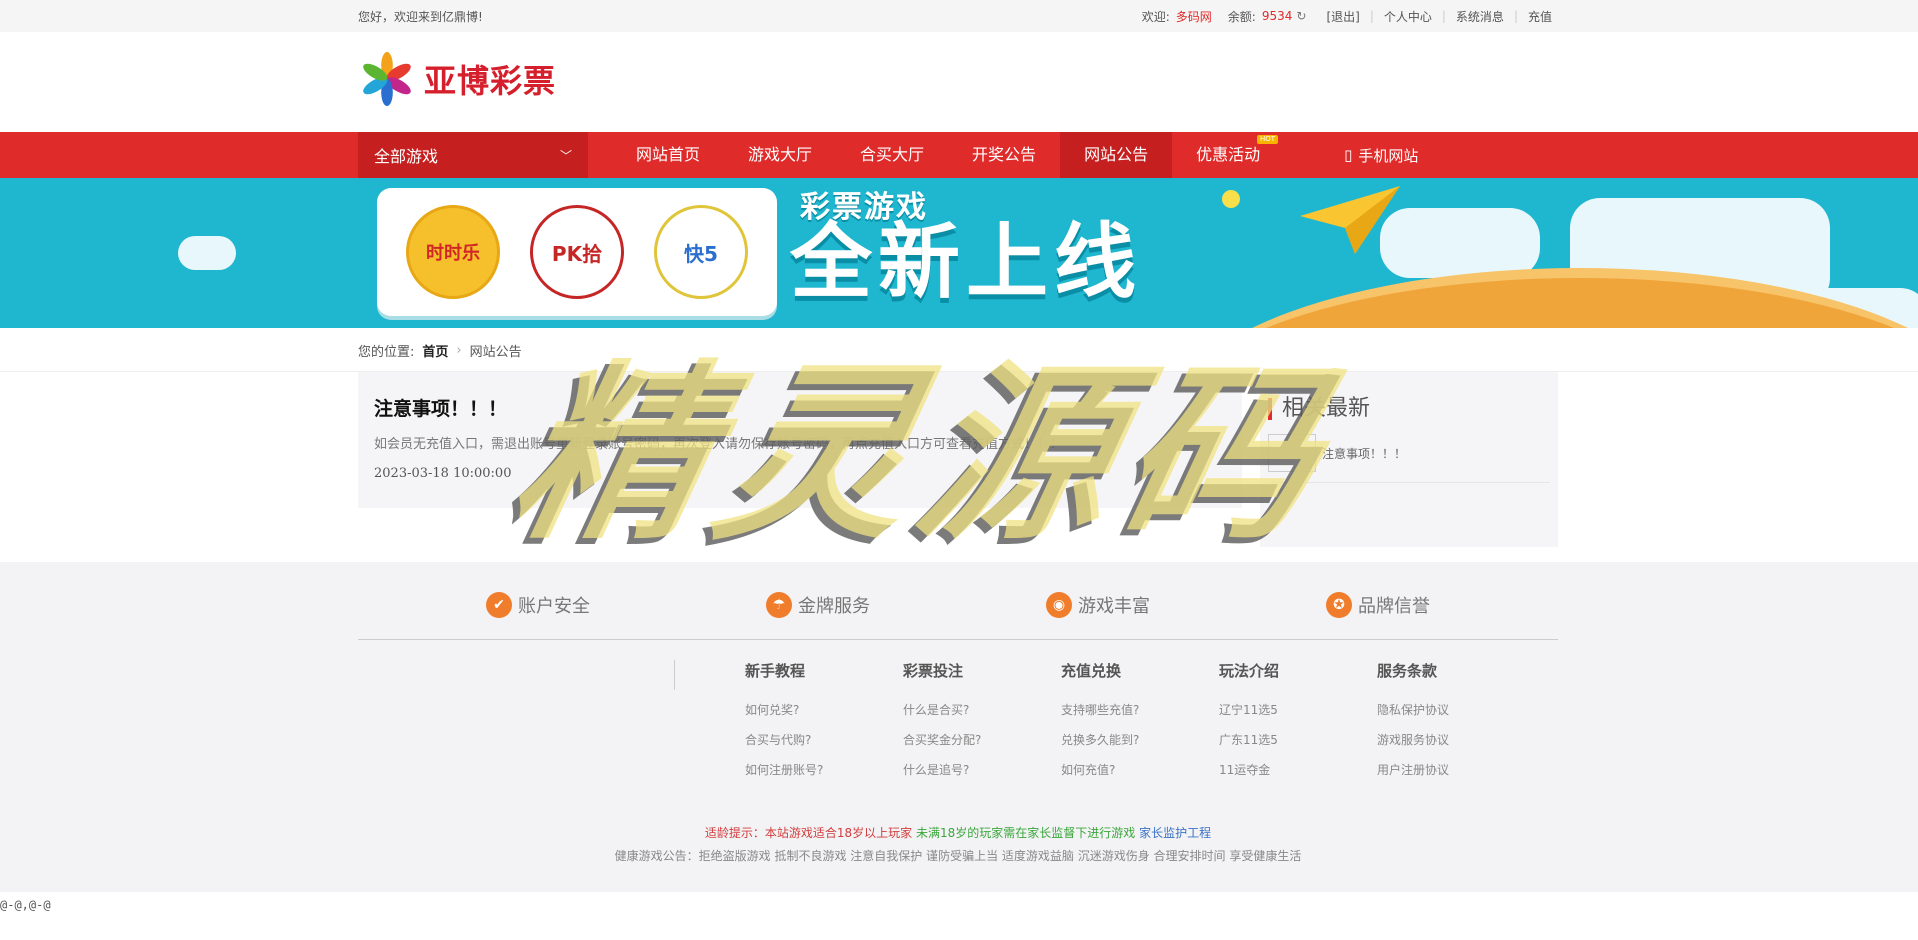 The width and height of the screenshot is (1918, 940). Describe the element at coordinates (1298, 709) in the screenshot. I see `footer-link: 辽宁11选5` at that location.